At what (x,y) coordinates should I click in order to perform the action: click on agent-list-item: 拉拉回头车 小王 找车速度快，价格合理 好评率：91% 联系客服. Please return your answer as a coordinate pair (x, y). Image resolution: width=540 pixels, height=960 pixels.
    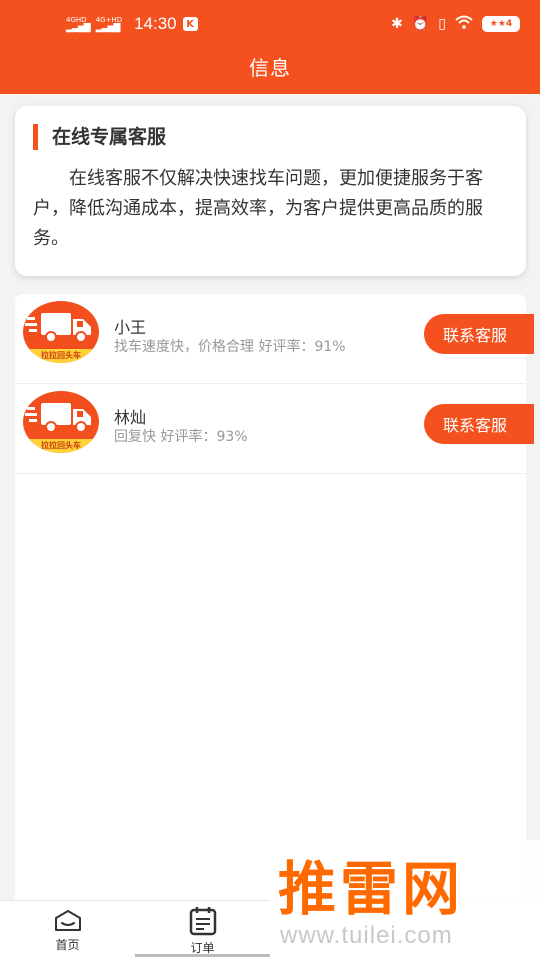
    Looking at the image, I should click on (274, 339).